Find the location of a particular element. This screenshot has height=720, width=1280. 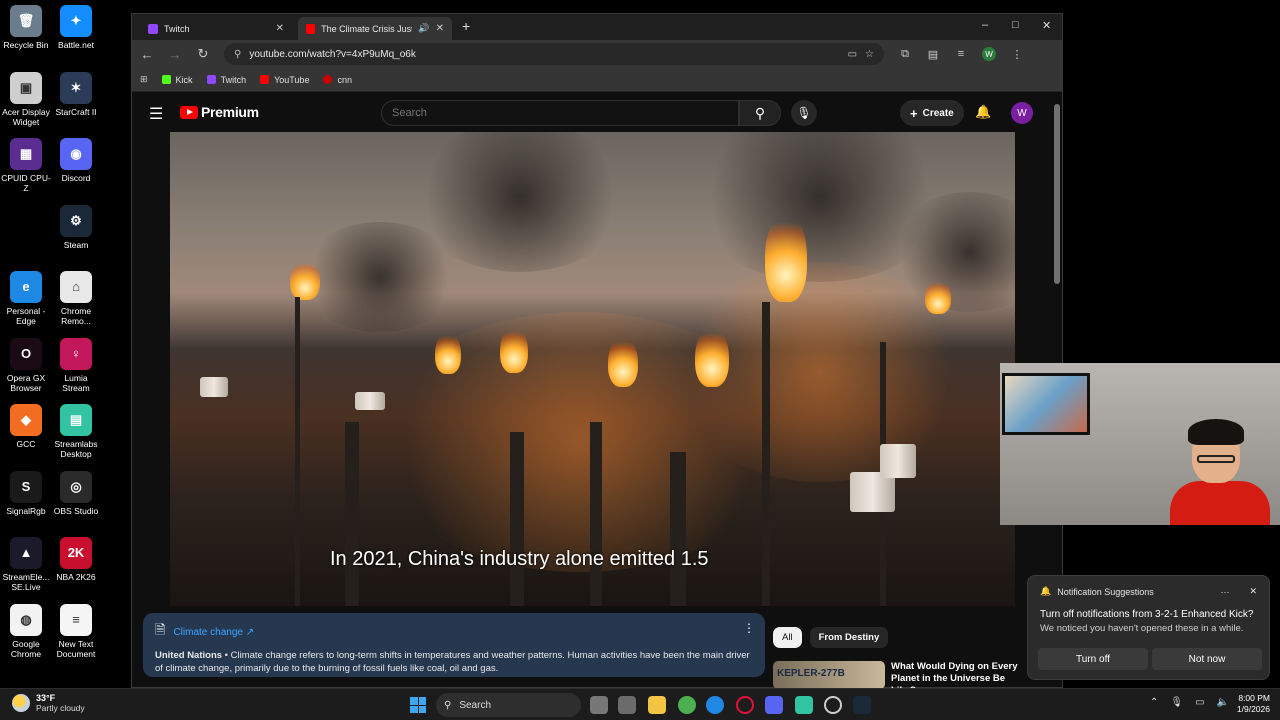

weather-widget: 33°F Partly cloudy is located at coordinates (48, 703).